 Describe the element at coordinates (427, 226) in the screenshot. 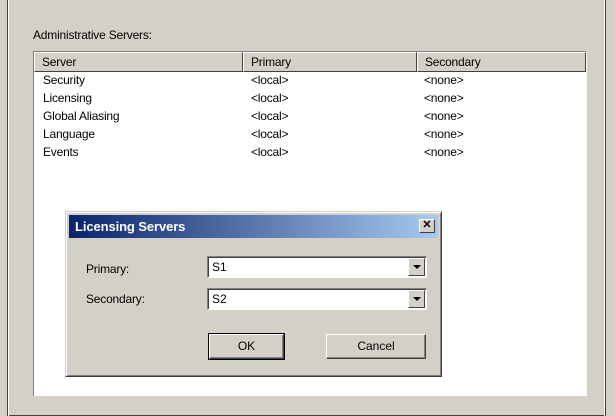

I see `close-icon: ✕` at that location.